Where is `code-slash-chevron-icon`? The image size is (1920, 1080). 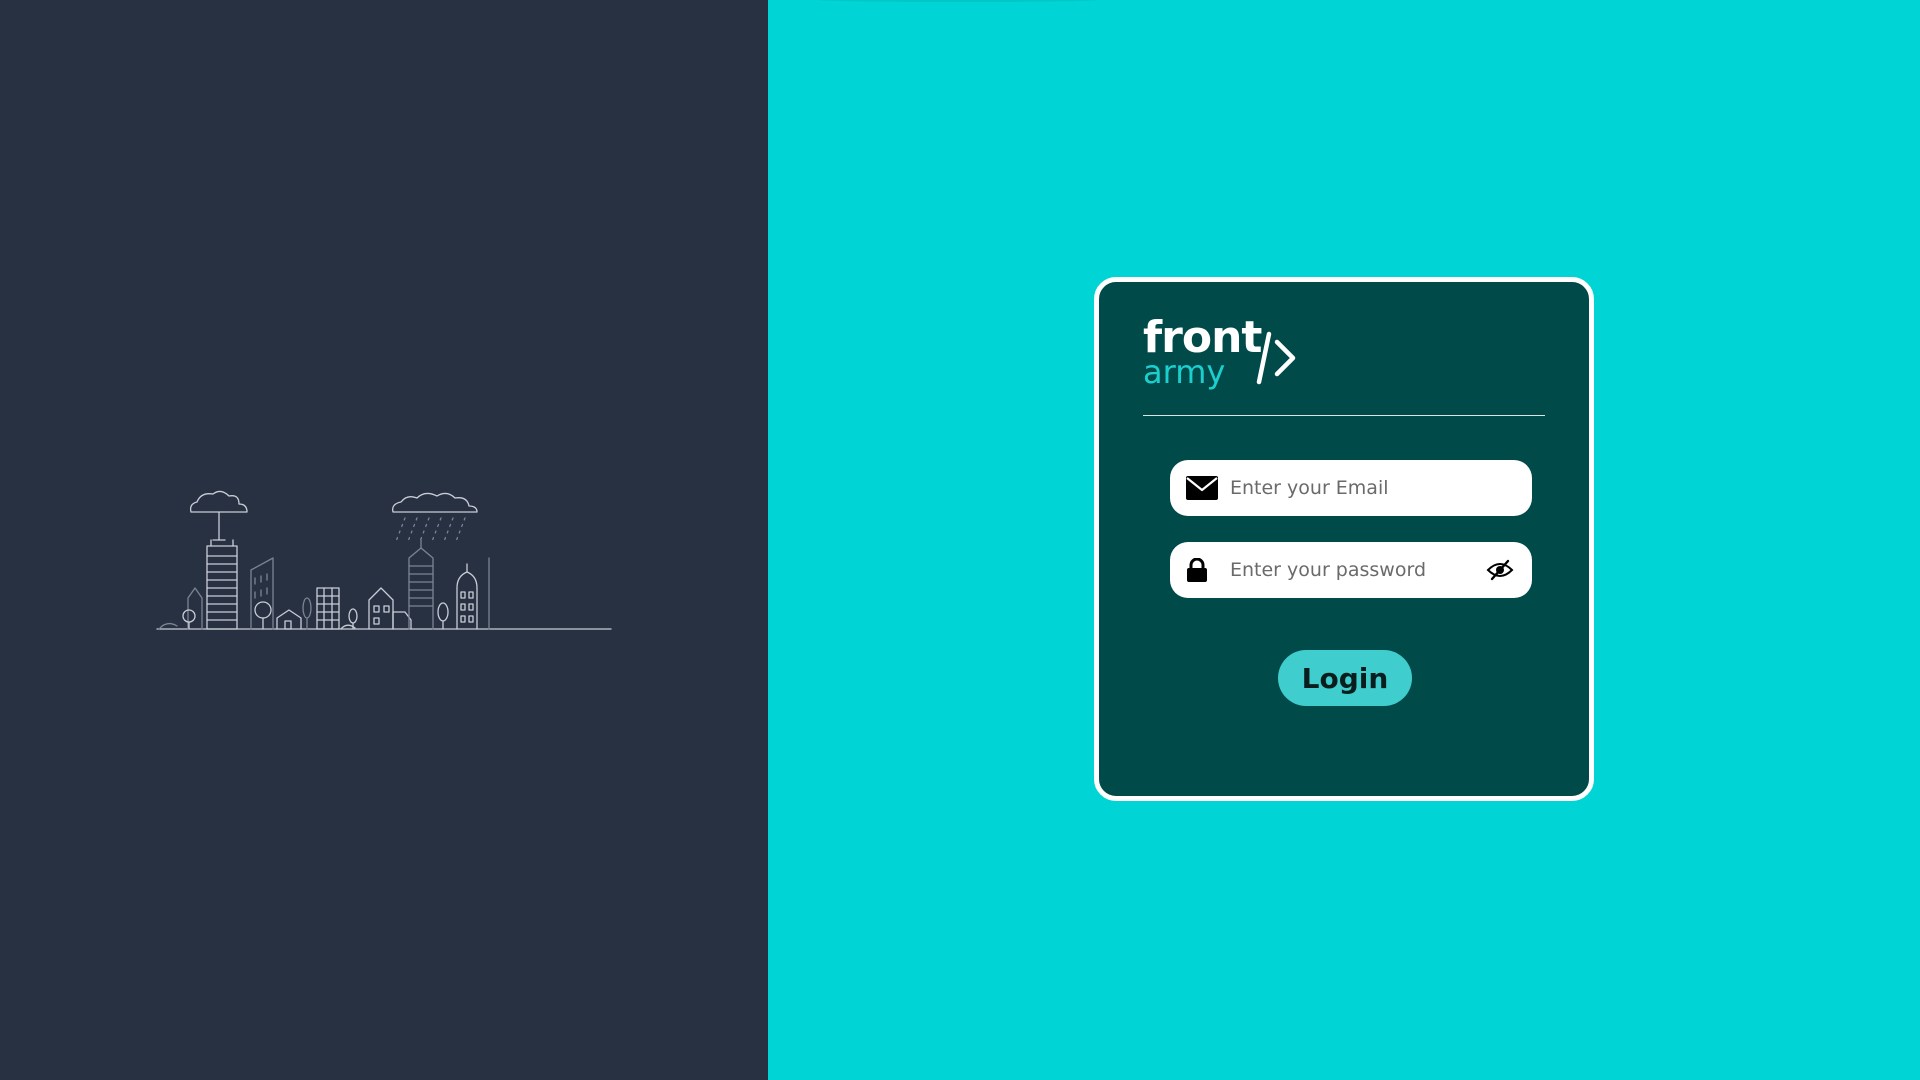
code-slash-chevron-icon is located at coordinates (1276, 358).